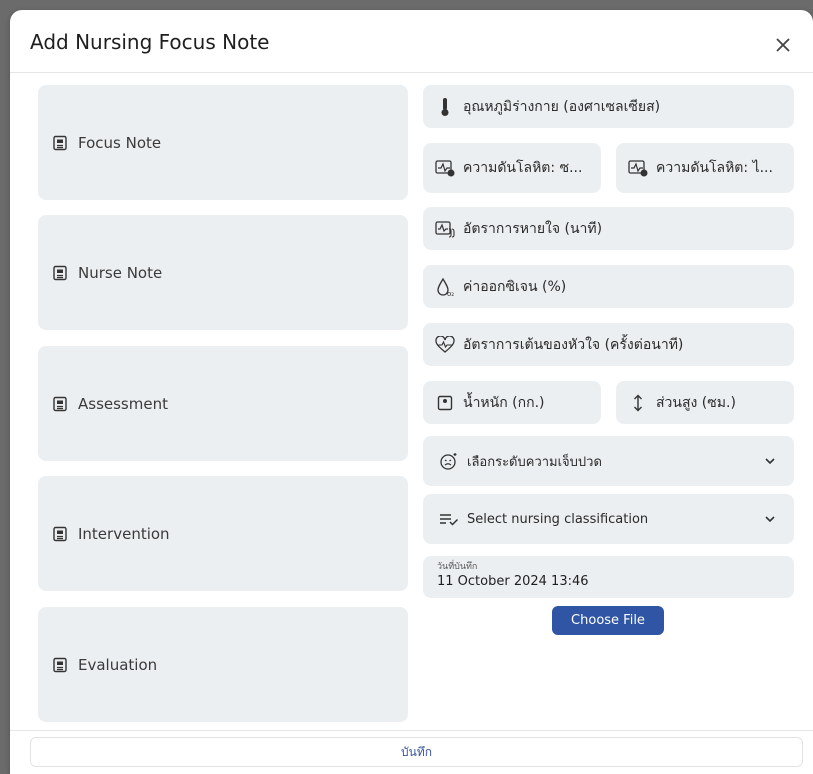 The image size is (813, 774). What do you see at coordinates (445, 287) in the screenshot?
I see `oxygen-drop-icon: o₂` at bounding box center [445, 287].